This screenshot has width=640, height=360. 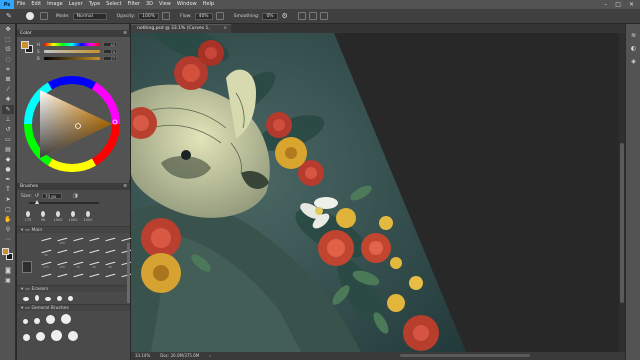 I want to click on layers-panel-icon: ≋, so click(x=633, y=35).